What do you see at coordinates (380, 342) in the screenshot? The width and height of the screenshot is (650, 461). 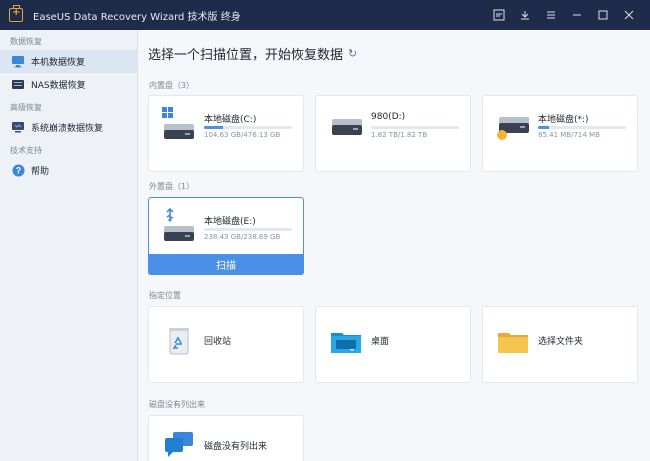 I see `location-name: 桌面` at bounding box center [380, 342].